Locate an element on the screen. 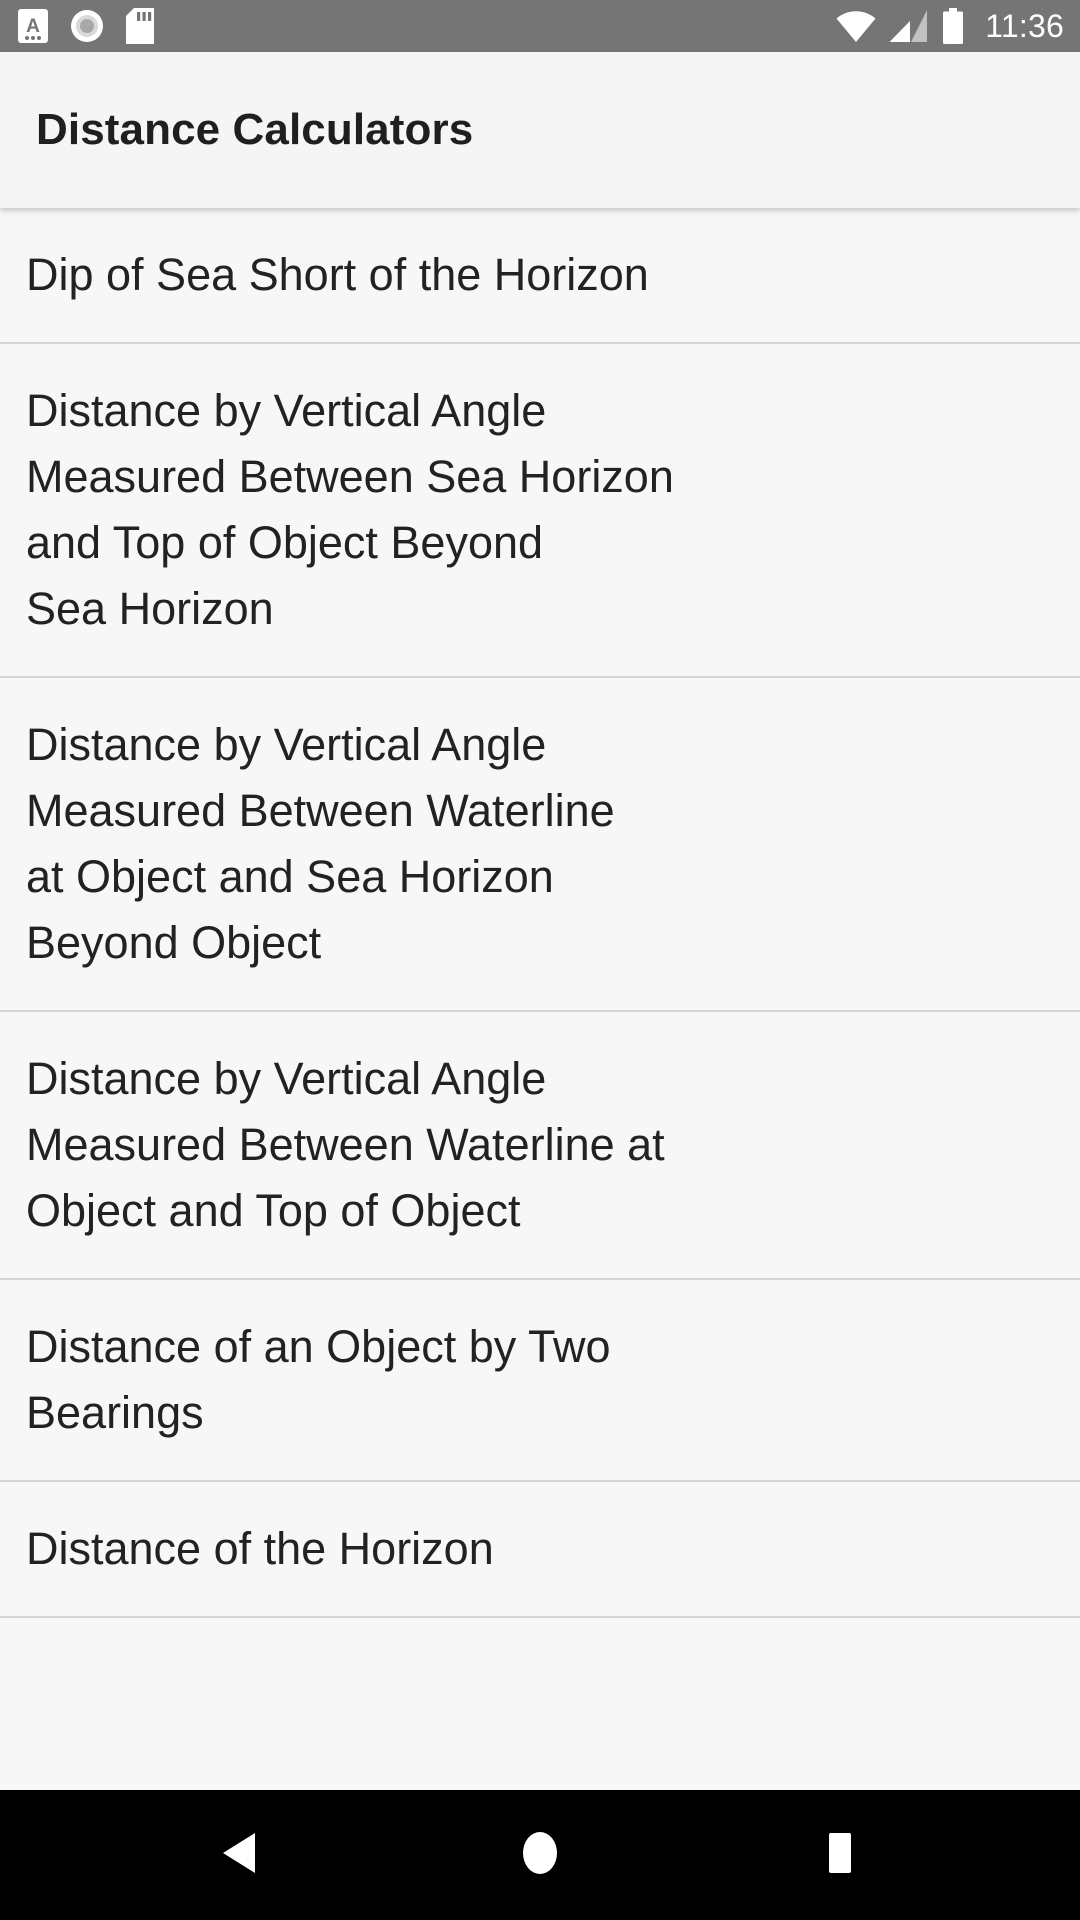  wifi-icon is located at coordinates (856, 26).